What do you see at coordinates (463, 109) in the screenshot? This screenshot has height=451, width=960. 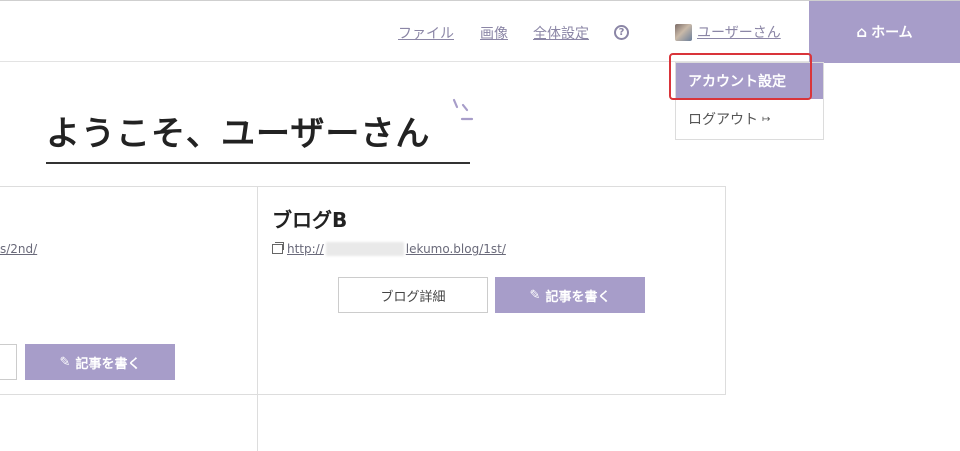 I see `sparkle-icon` at bounding box center [463, 109].